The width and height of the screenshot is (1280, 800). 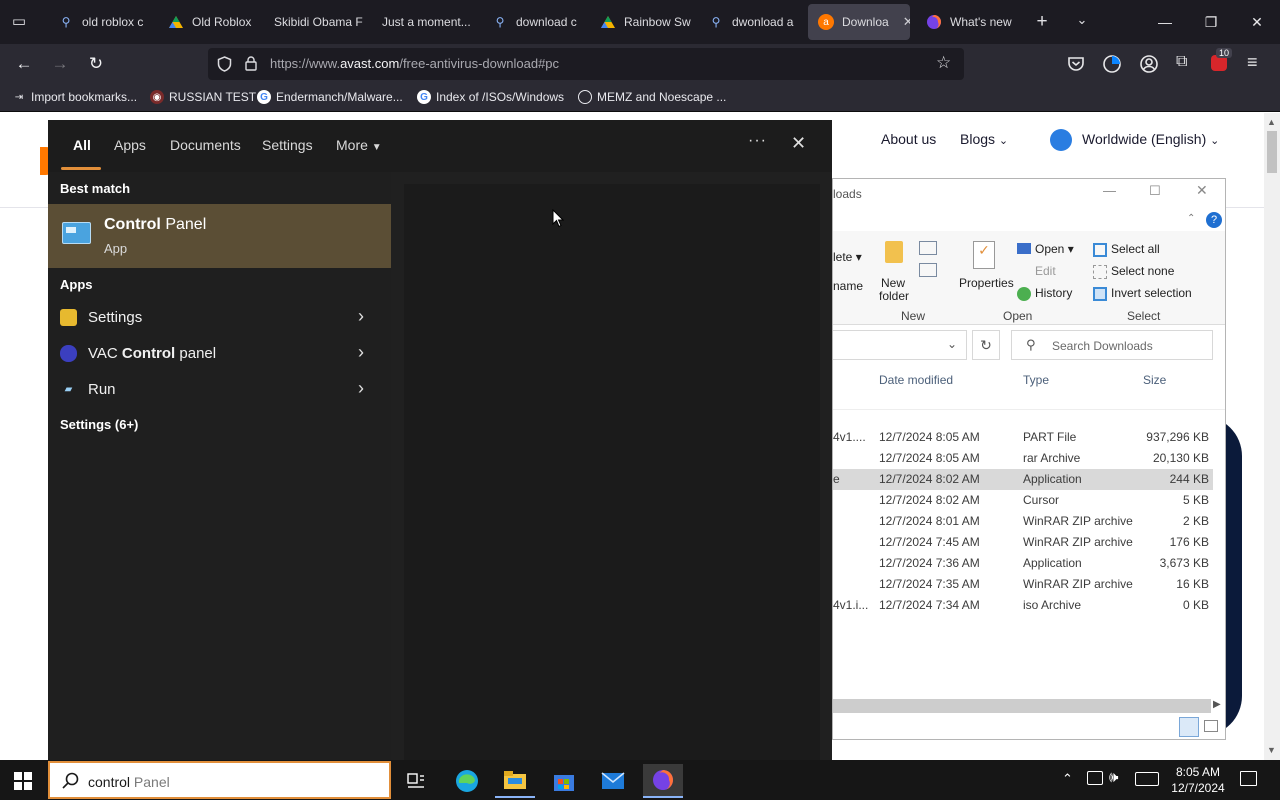 What do you see at coordinates (1272, 436) in the screenshot?
I see `page-scrollbar: ▲ ▼` at bounding box center [1272, 436].